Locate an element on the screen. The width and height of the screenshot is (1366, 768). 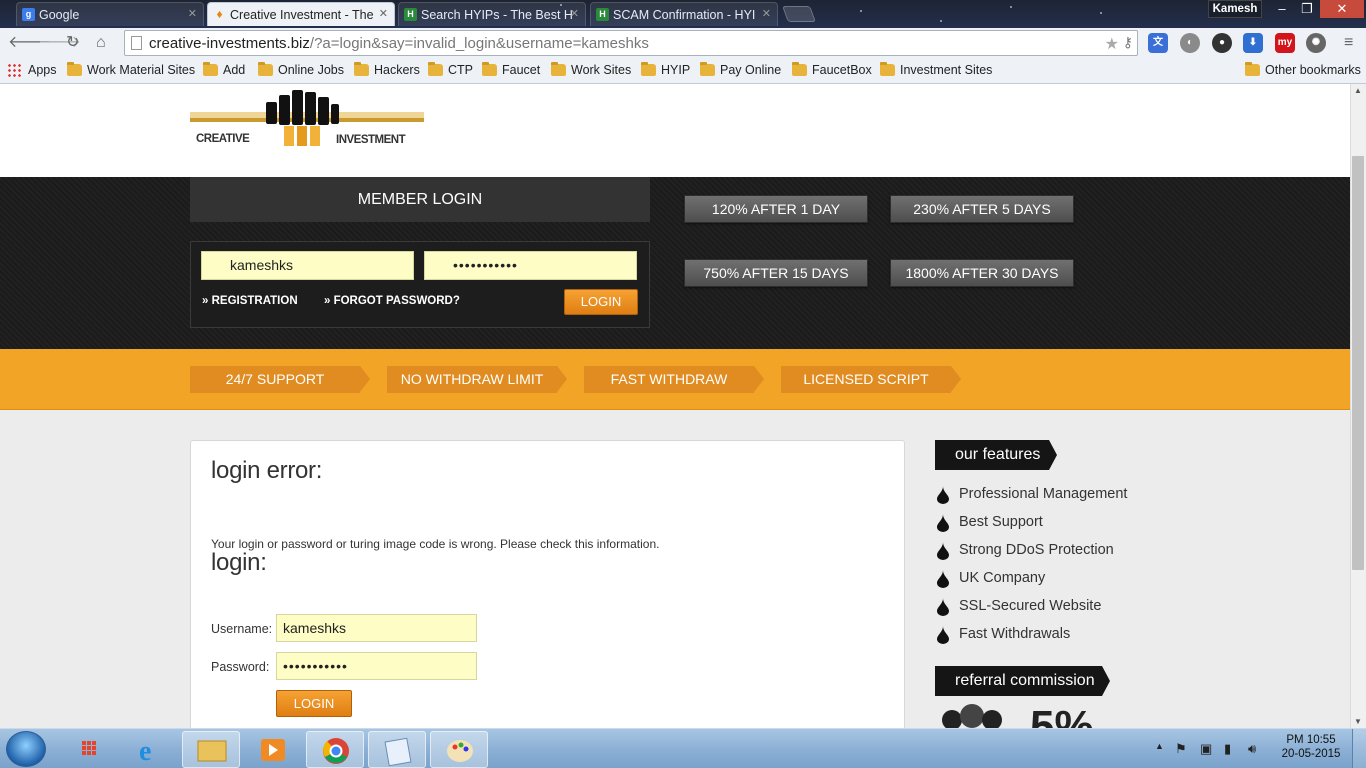
extension-icon: ◐ is located at coordinates (1190, 43).